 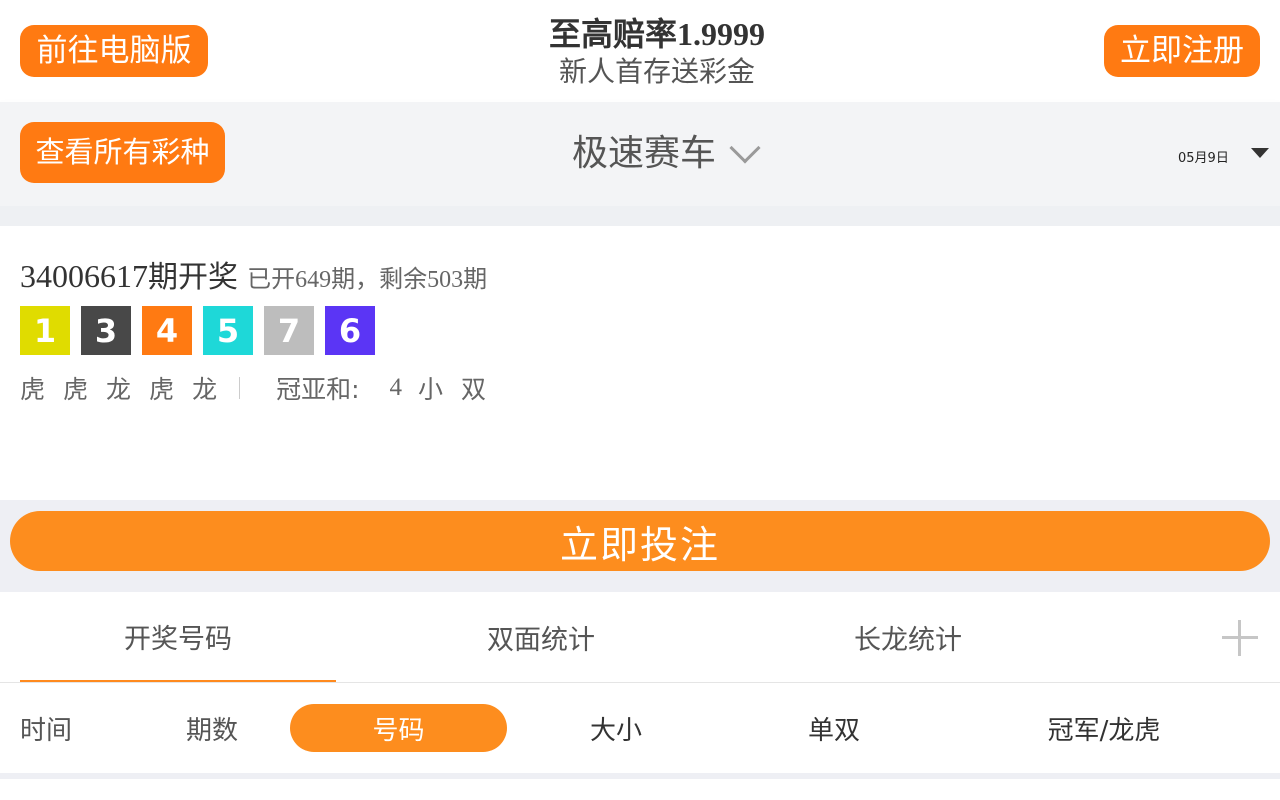 I want to click on issue-number: 34006617, so click(x=84, y=276).